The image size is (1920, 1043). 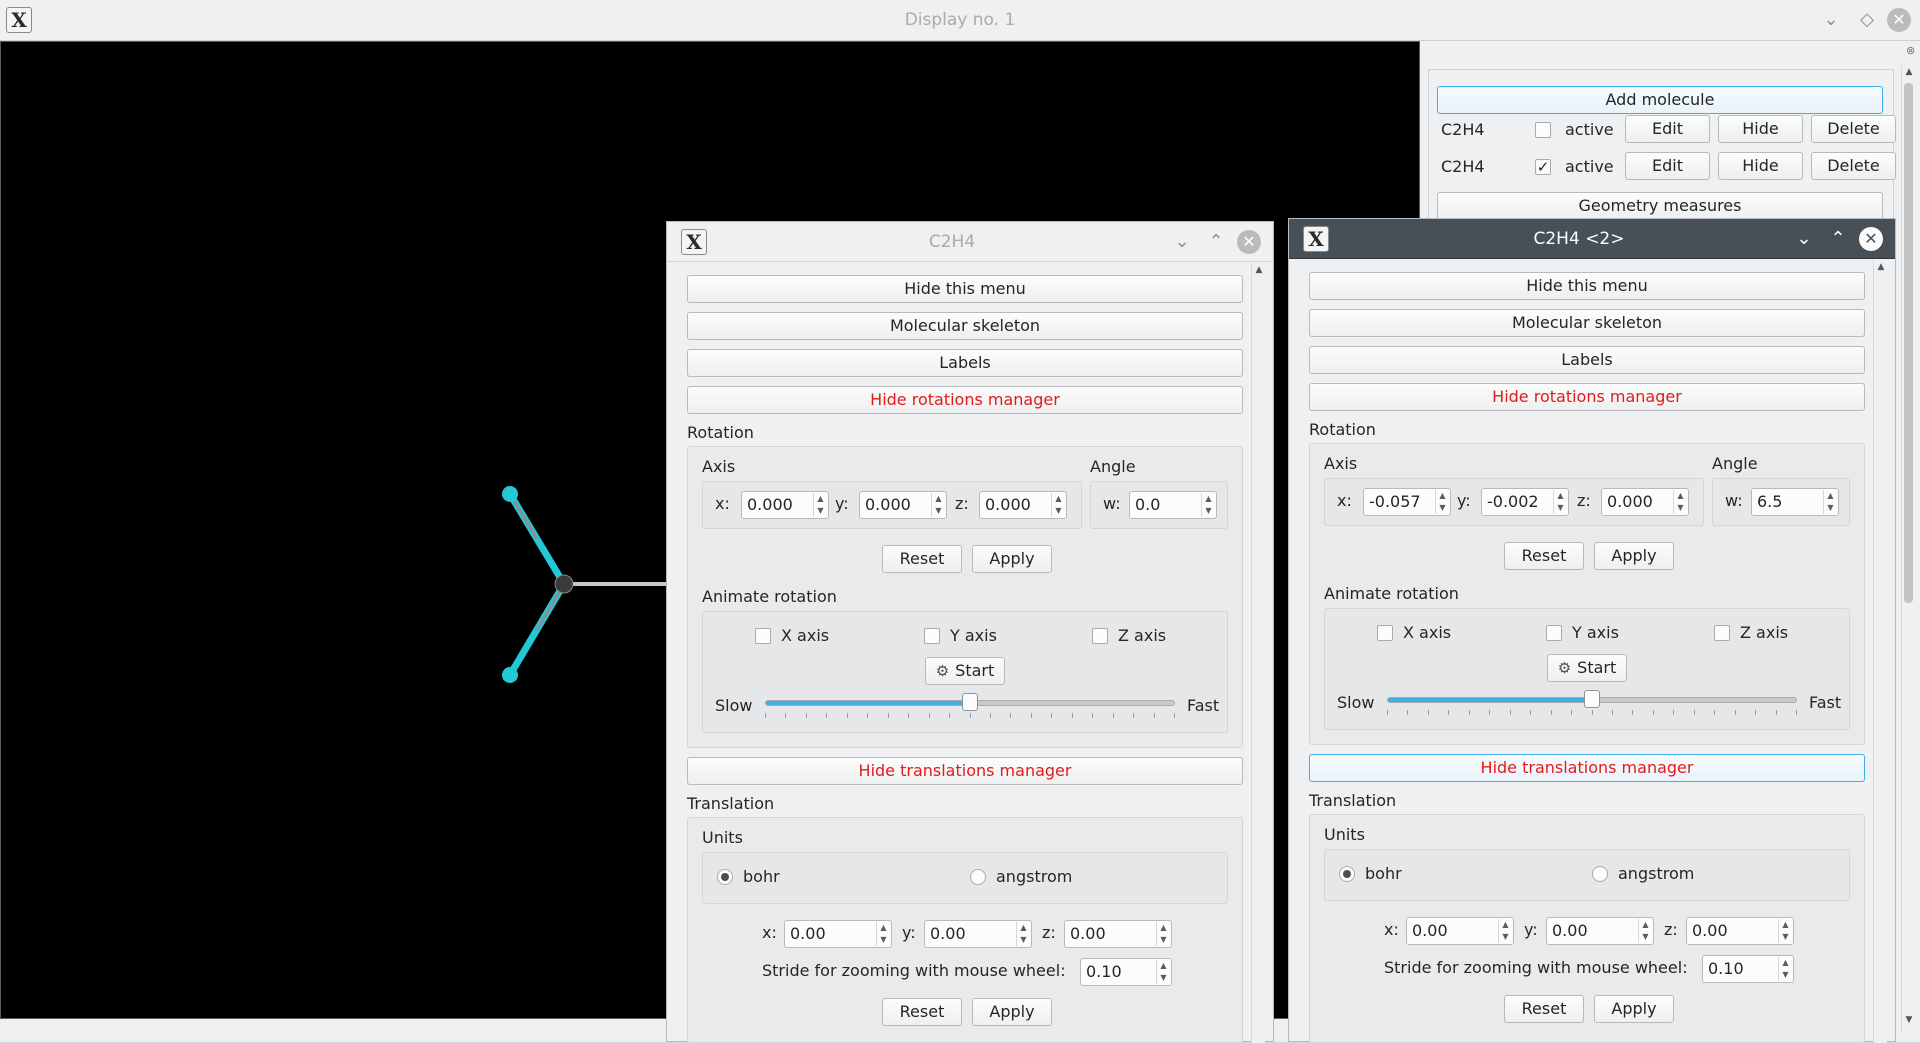 What do you see at coordinates (1660, 100) in the screenshot?
I see `add-molecule-button: Add molecule` at bounding box center [1660, 100].